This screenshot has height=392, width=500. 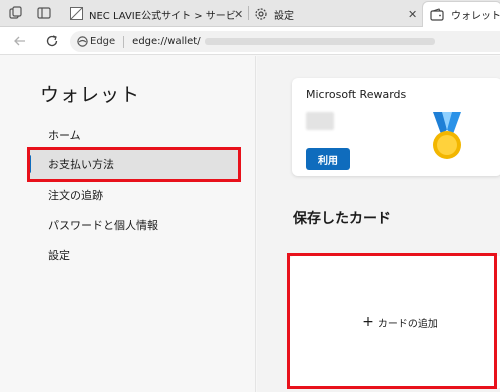 What do you see at coordinates (134, 195) in the screenshot?
I see `sidebar-item-order-tracking: 注文の追跡` at bounding box center [134, 195].